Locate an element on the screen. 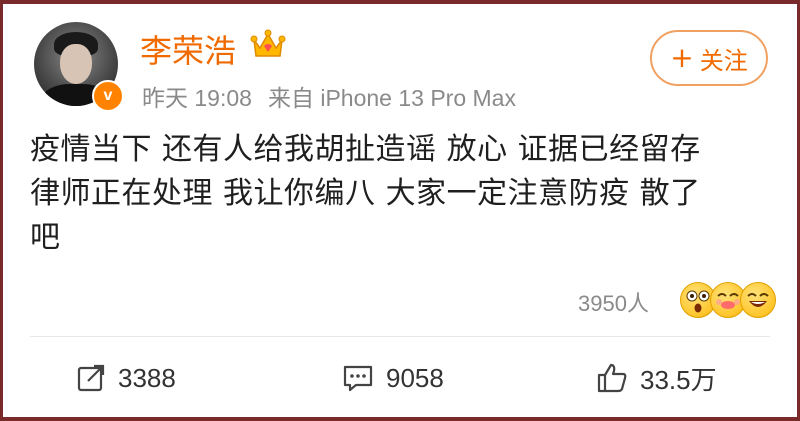 The image size is (800, 421). comment-button: 9058 is located at coordinates (393, 378).